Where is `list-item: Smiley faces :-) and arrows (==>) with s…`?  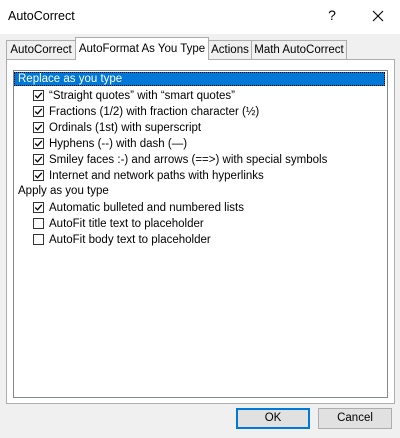
list-item: Smiley faces :-) and arrows (==>) with s… is located at coordinates (180, 159).